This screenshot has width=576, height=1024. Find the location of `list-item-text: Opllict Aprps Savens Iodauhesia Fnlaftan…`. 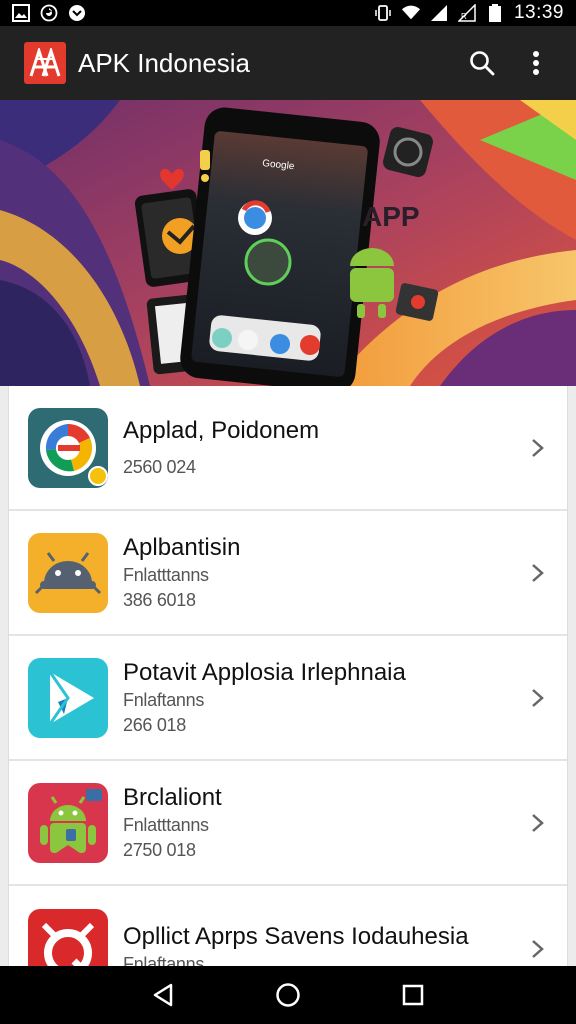

list-item-text: Opllict Aprps Savens Iodauhesia Fnlaftan… is located at coordinates (345, 944).